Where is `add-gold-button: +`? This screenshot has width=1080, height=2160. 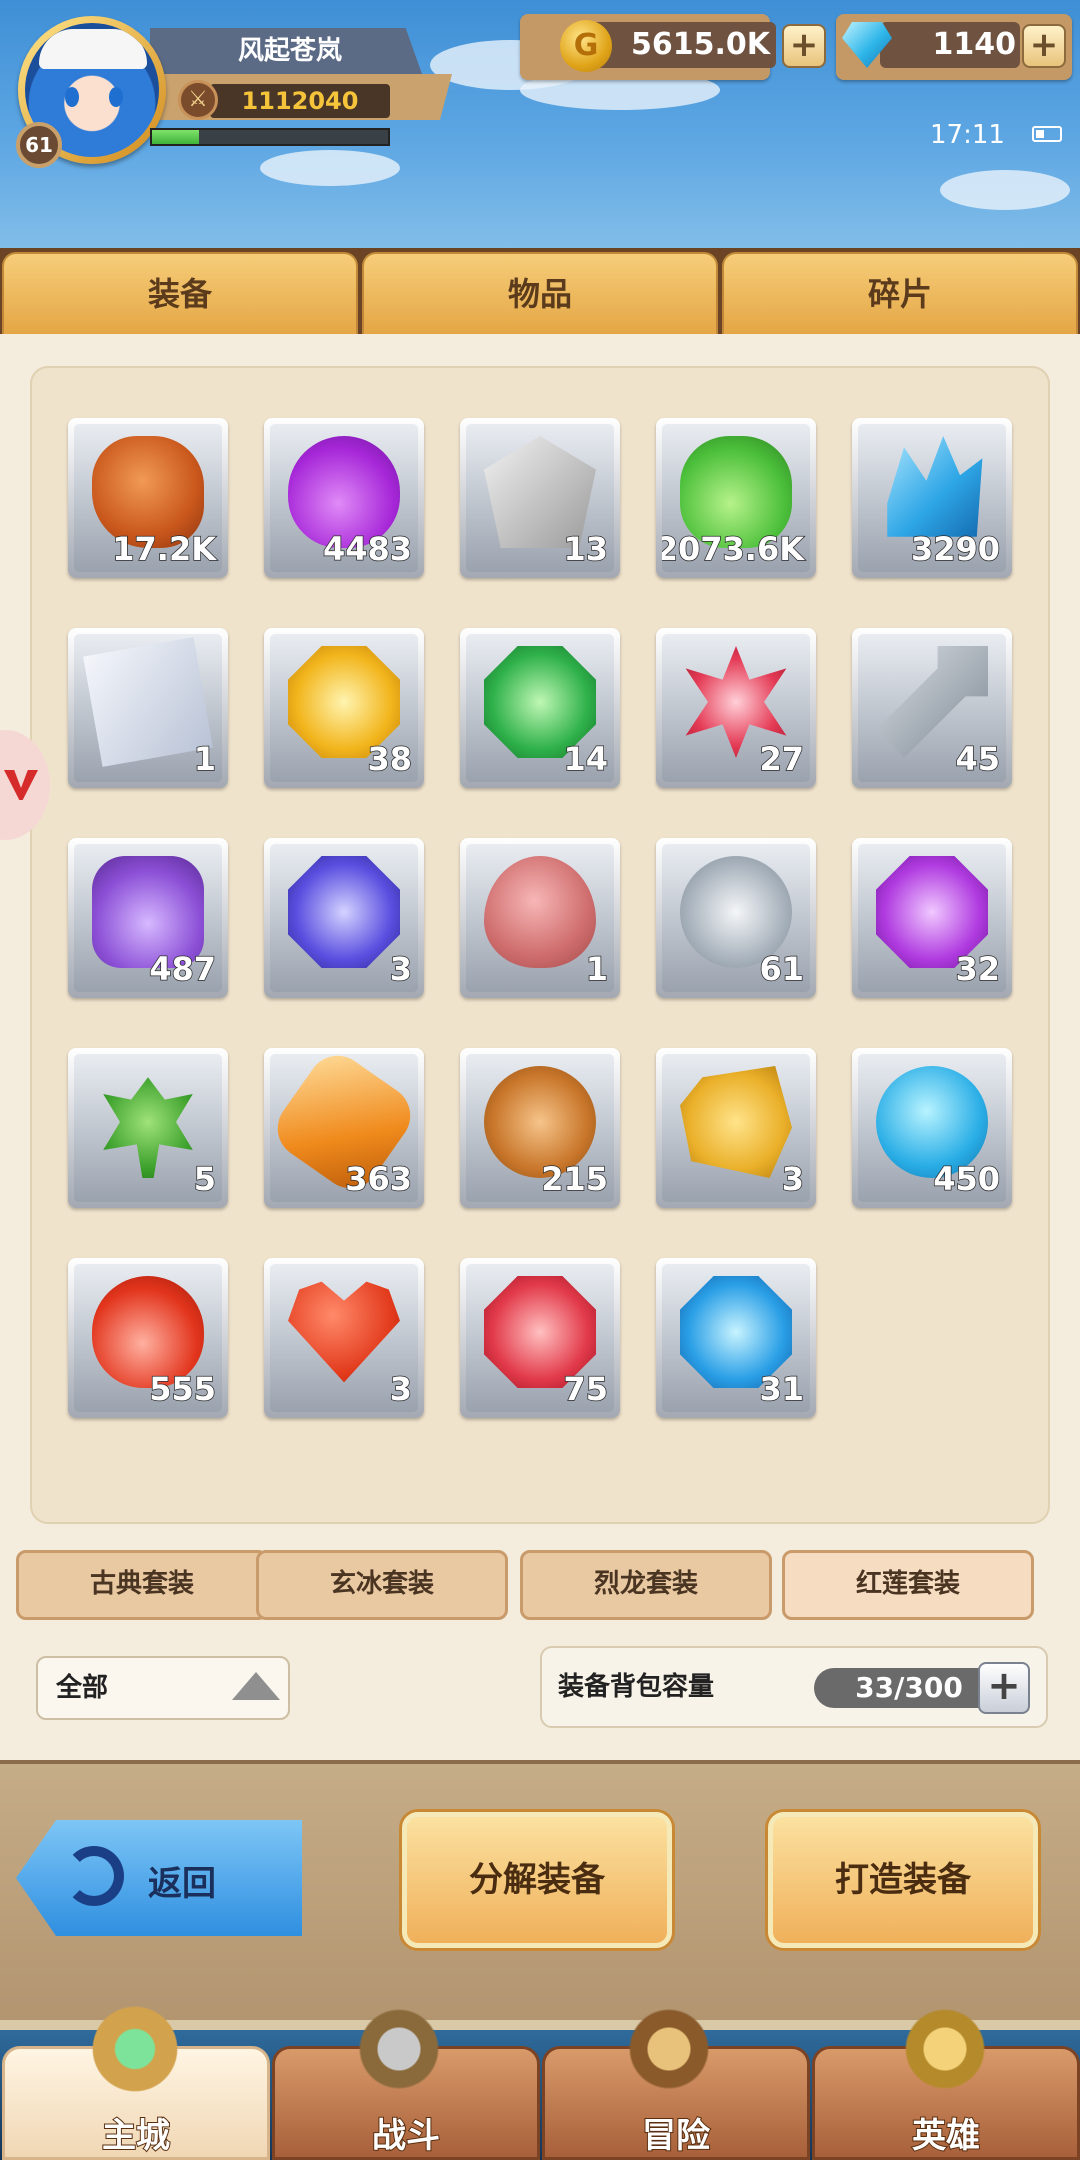
add-gold-button: + is located at coordinates (804, 46).